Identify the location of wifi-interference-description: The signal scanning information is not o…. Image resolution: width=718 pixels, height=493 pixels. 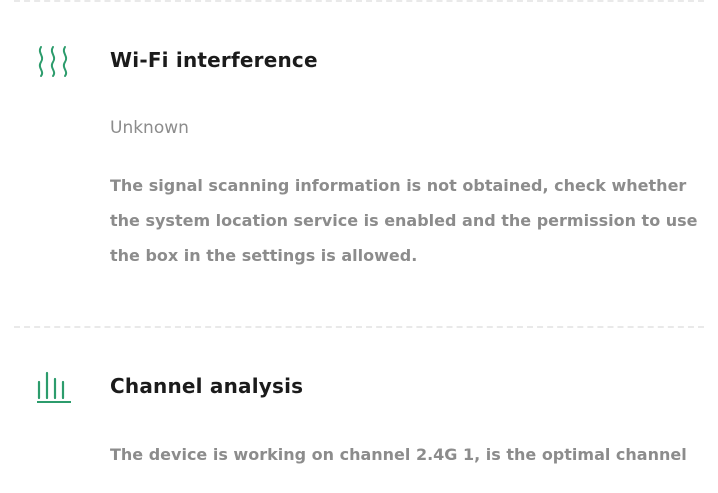
(404, 220).